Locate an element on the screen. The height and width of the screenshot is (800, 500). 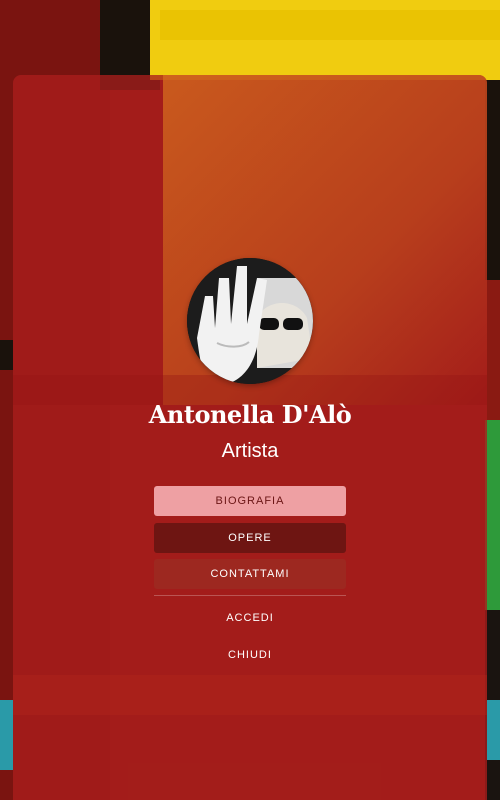
avatar-photo is located at coordinates (250, 321).